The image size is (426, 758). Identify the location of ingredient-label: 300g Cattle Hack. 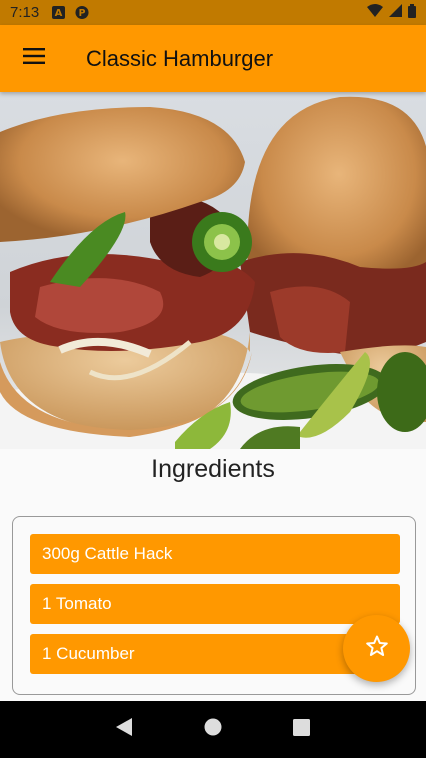
(107, 553).